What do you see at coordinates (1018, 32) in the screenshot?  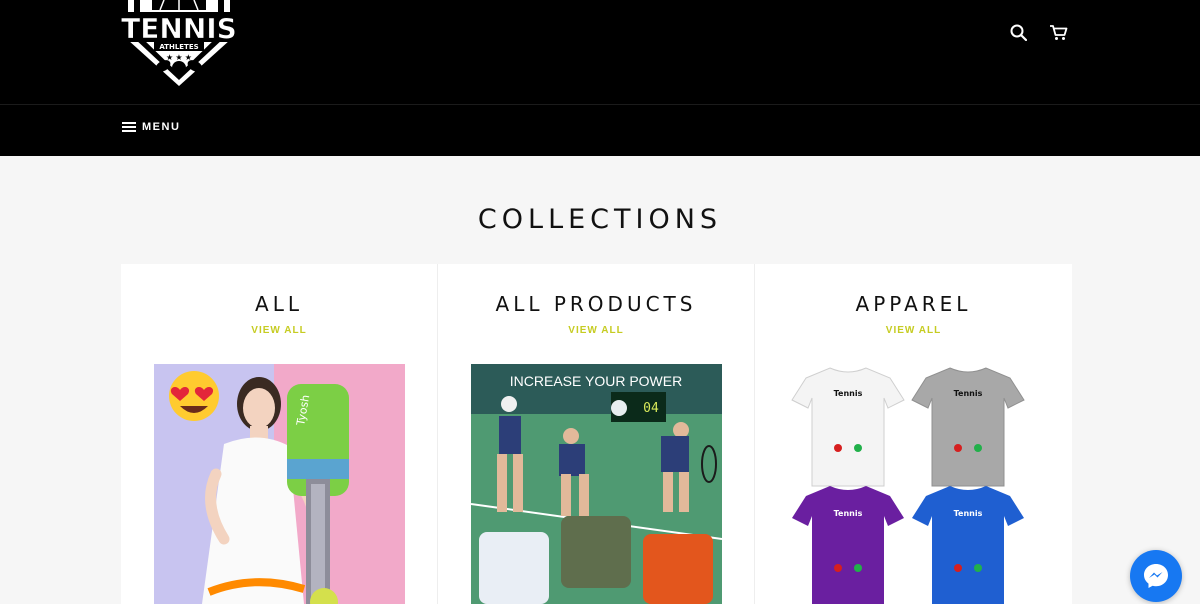 I see `search-icon` at bounding box center [1018, 32].